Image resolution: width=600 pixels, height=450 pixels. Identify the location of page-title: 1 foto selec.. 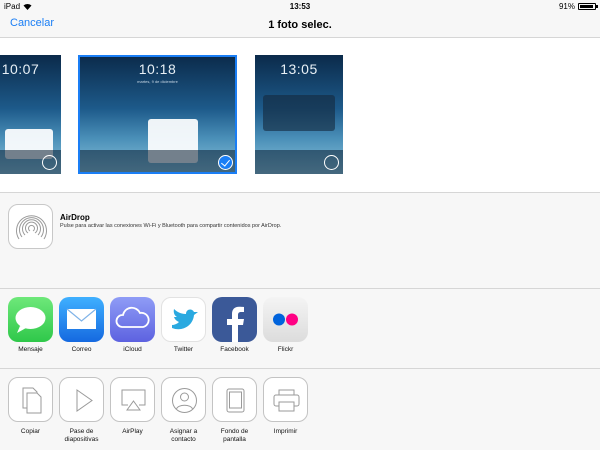
(300, 24).